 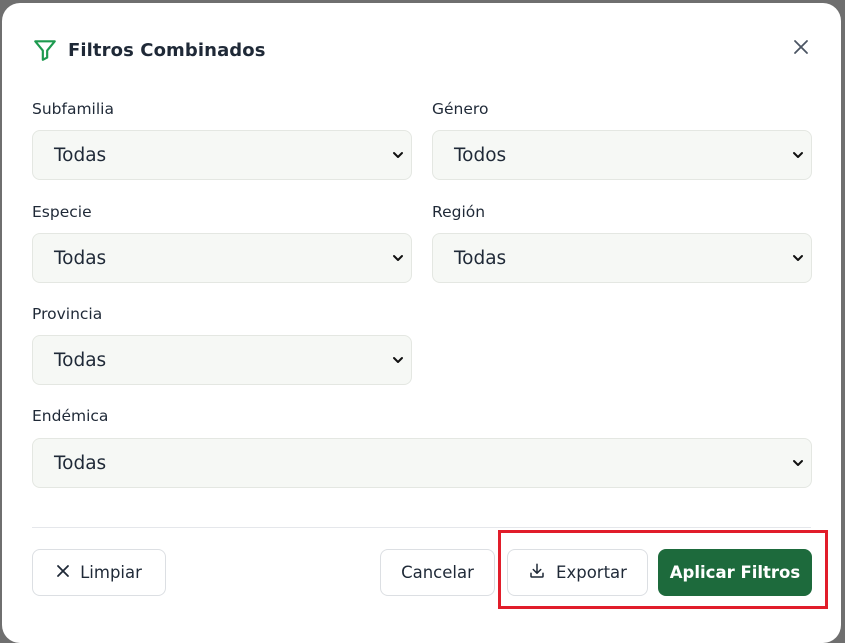 What do you see at coordinates (70, 416) in the screenshot?
I see `endemica-label: Endémica` at bounding box center [70, 416].